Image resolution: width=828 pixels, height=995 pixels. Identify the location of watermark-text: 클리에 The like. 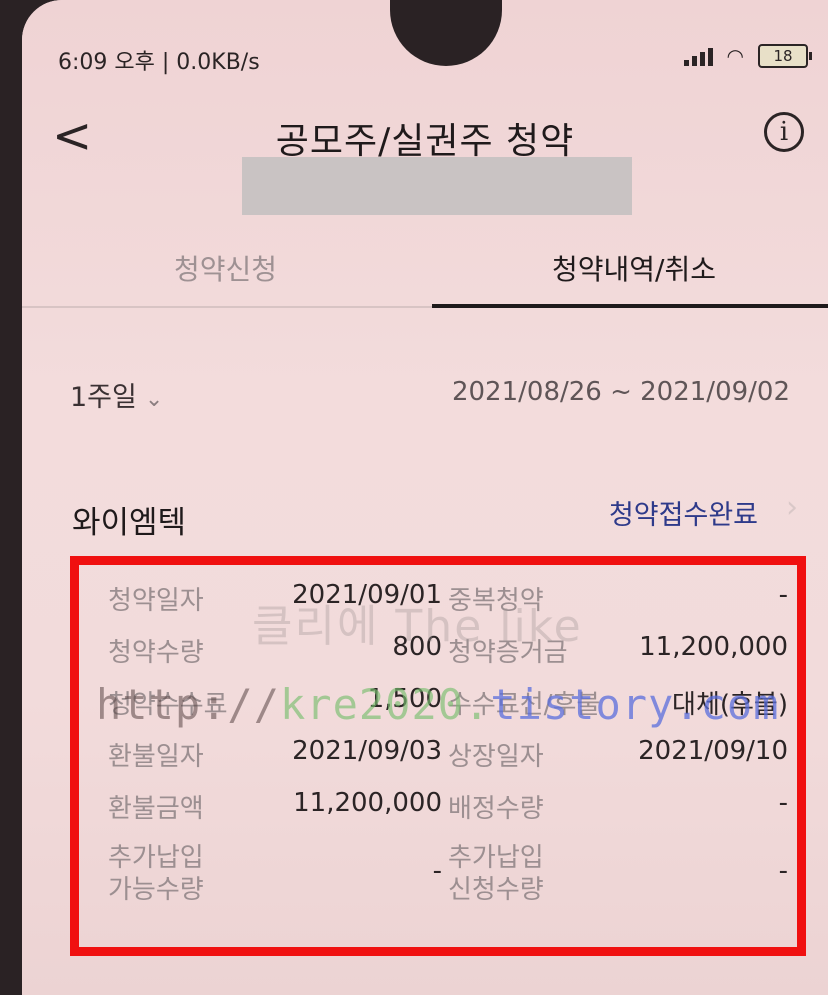
(417, 626).